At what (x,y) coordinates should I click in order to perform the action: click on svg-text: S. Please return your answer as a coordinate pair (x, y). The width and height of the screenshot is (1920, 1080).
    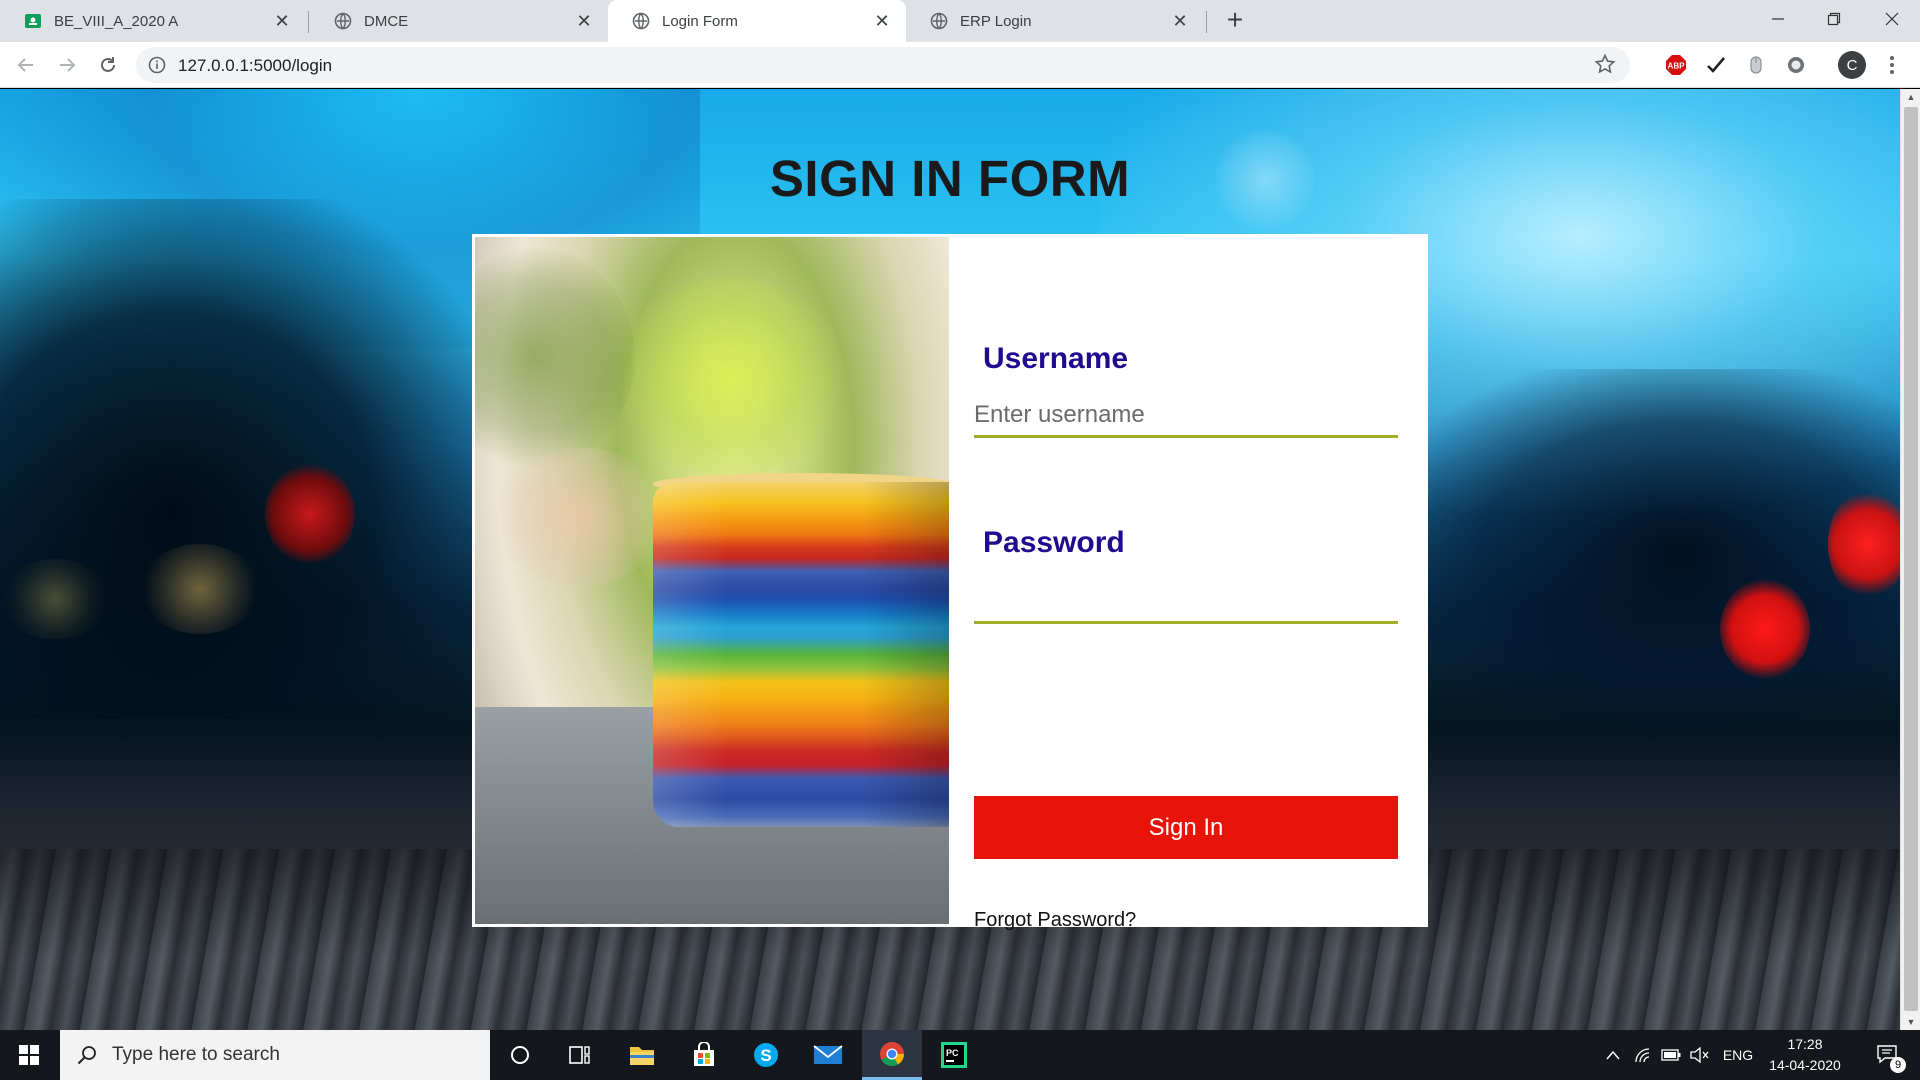
    Looking at the image, I should click on (765, 1055).